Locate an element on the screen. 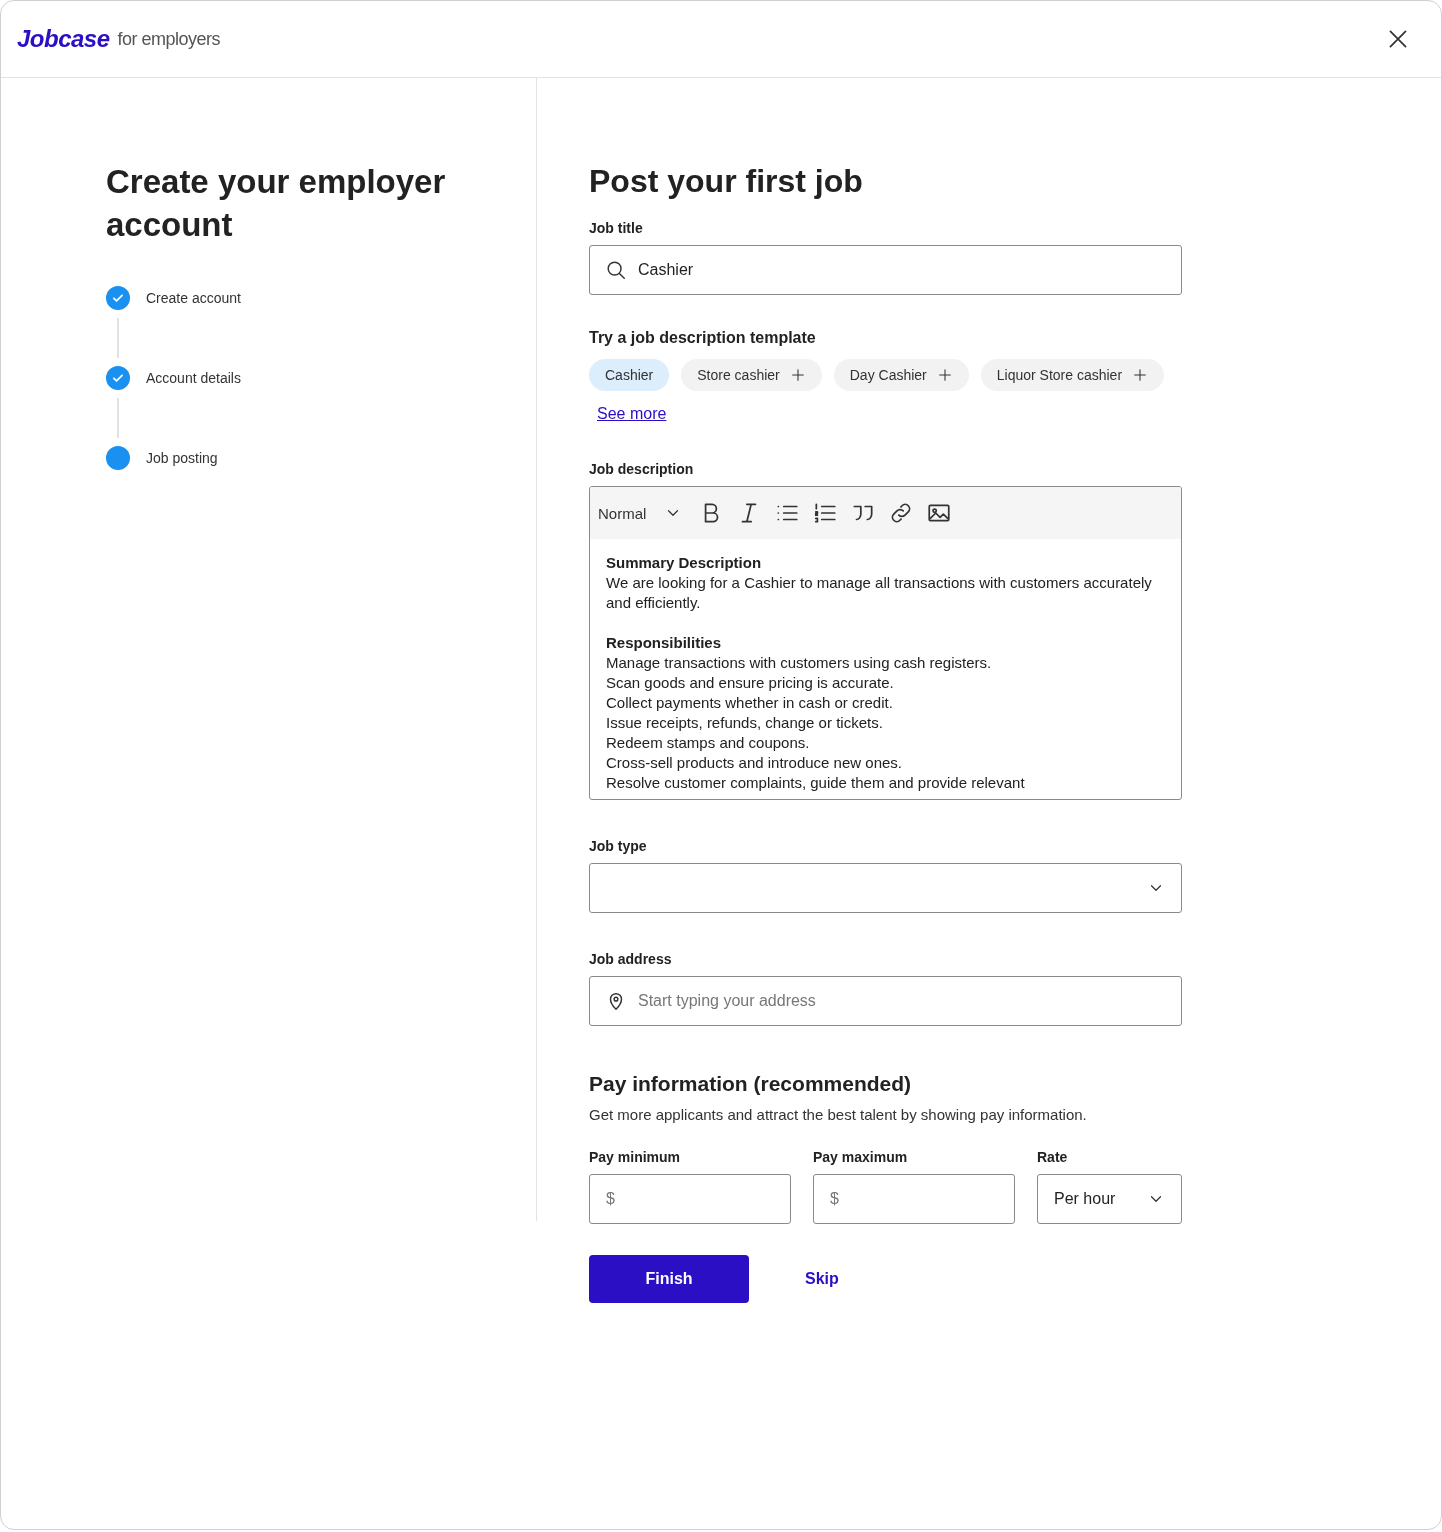 Image resolution: width=1442 pixels, height=1532 pixels. step-label: Create account is located at coordinates (193, 298).